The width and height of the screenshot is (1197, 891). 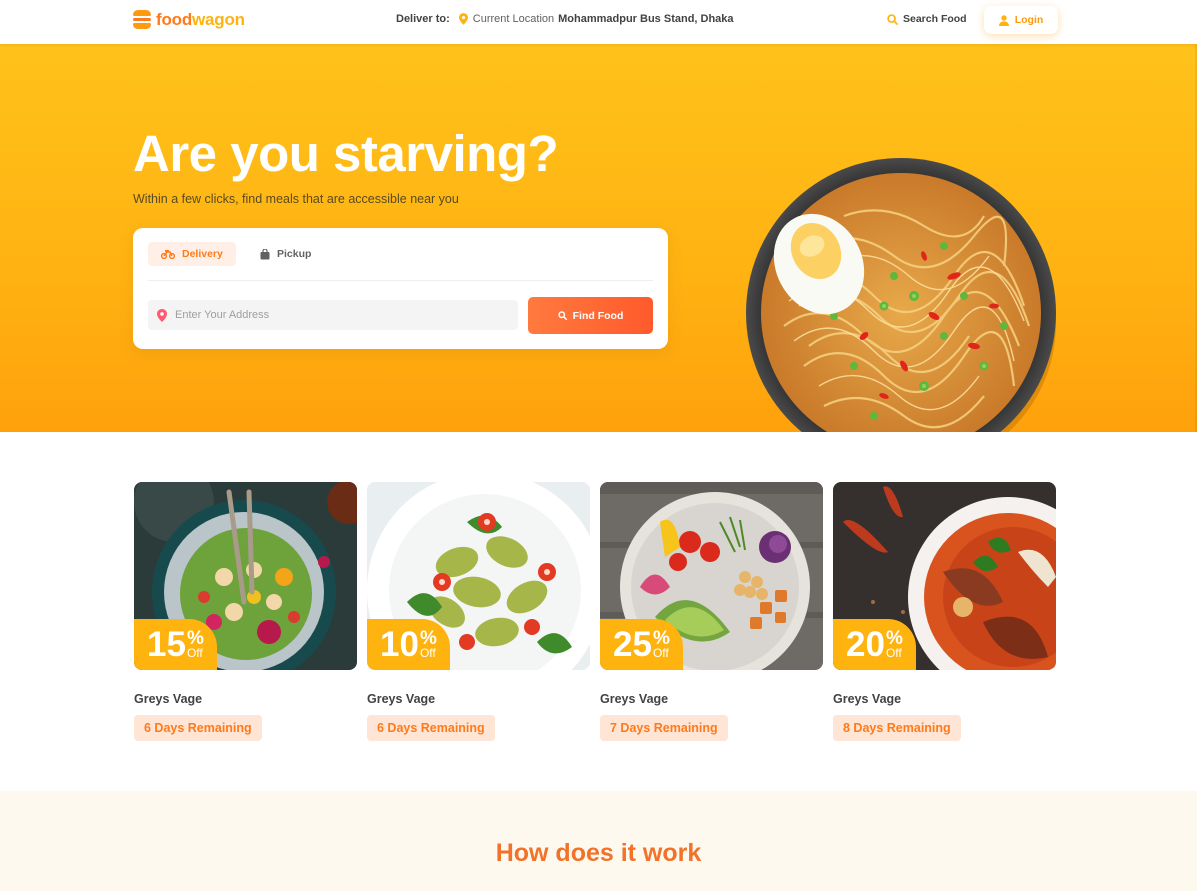 I want to click on tab-delivery: Delivery, so click(x=192, y=254).